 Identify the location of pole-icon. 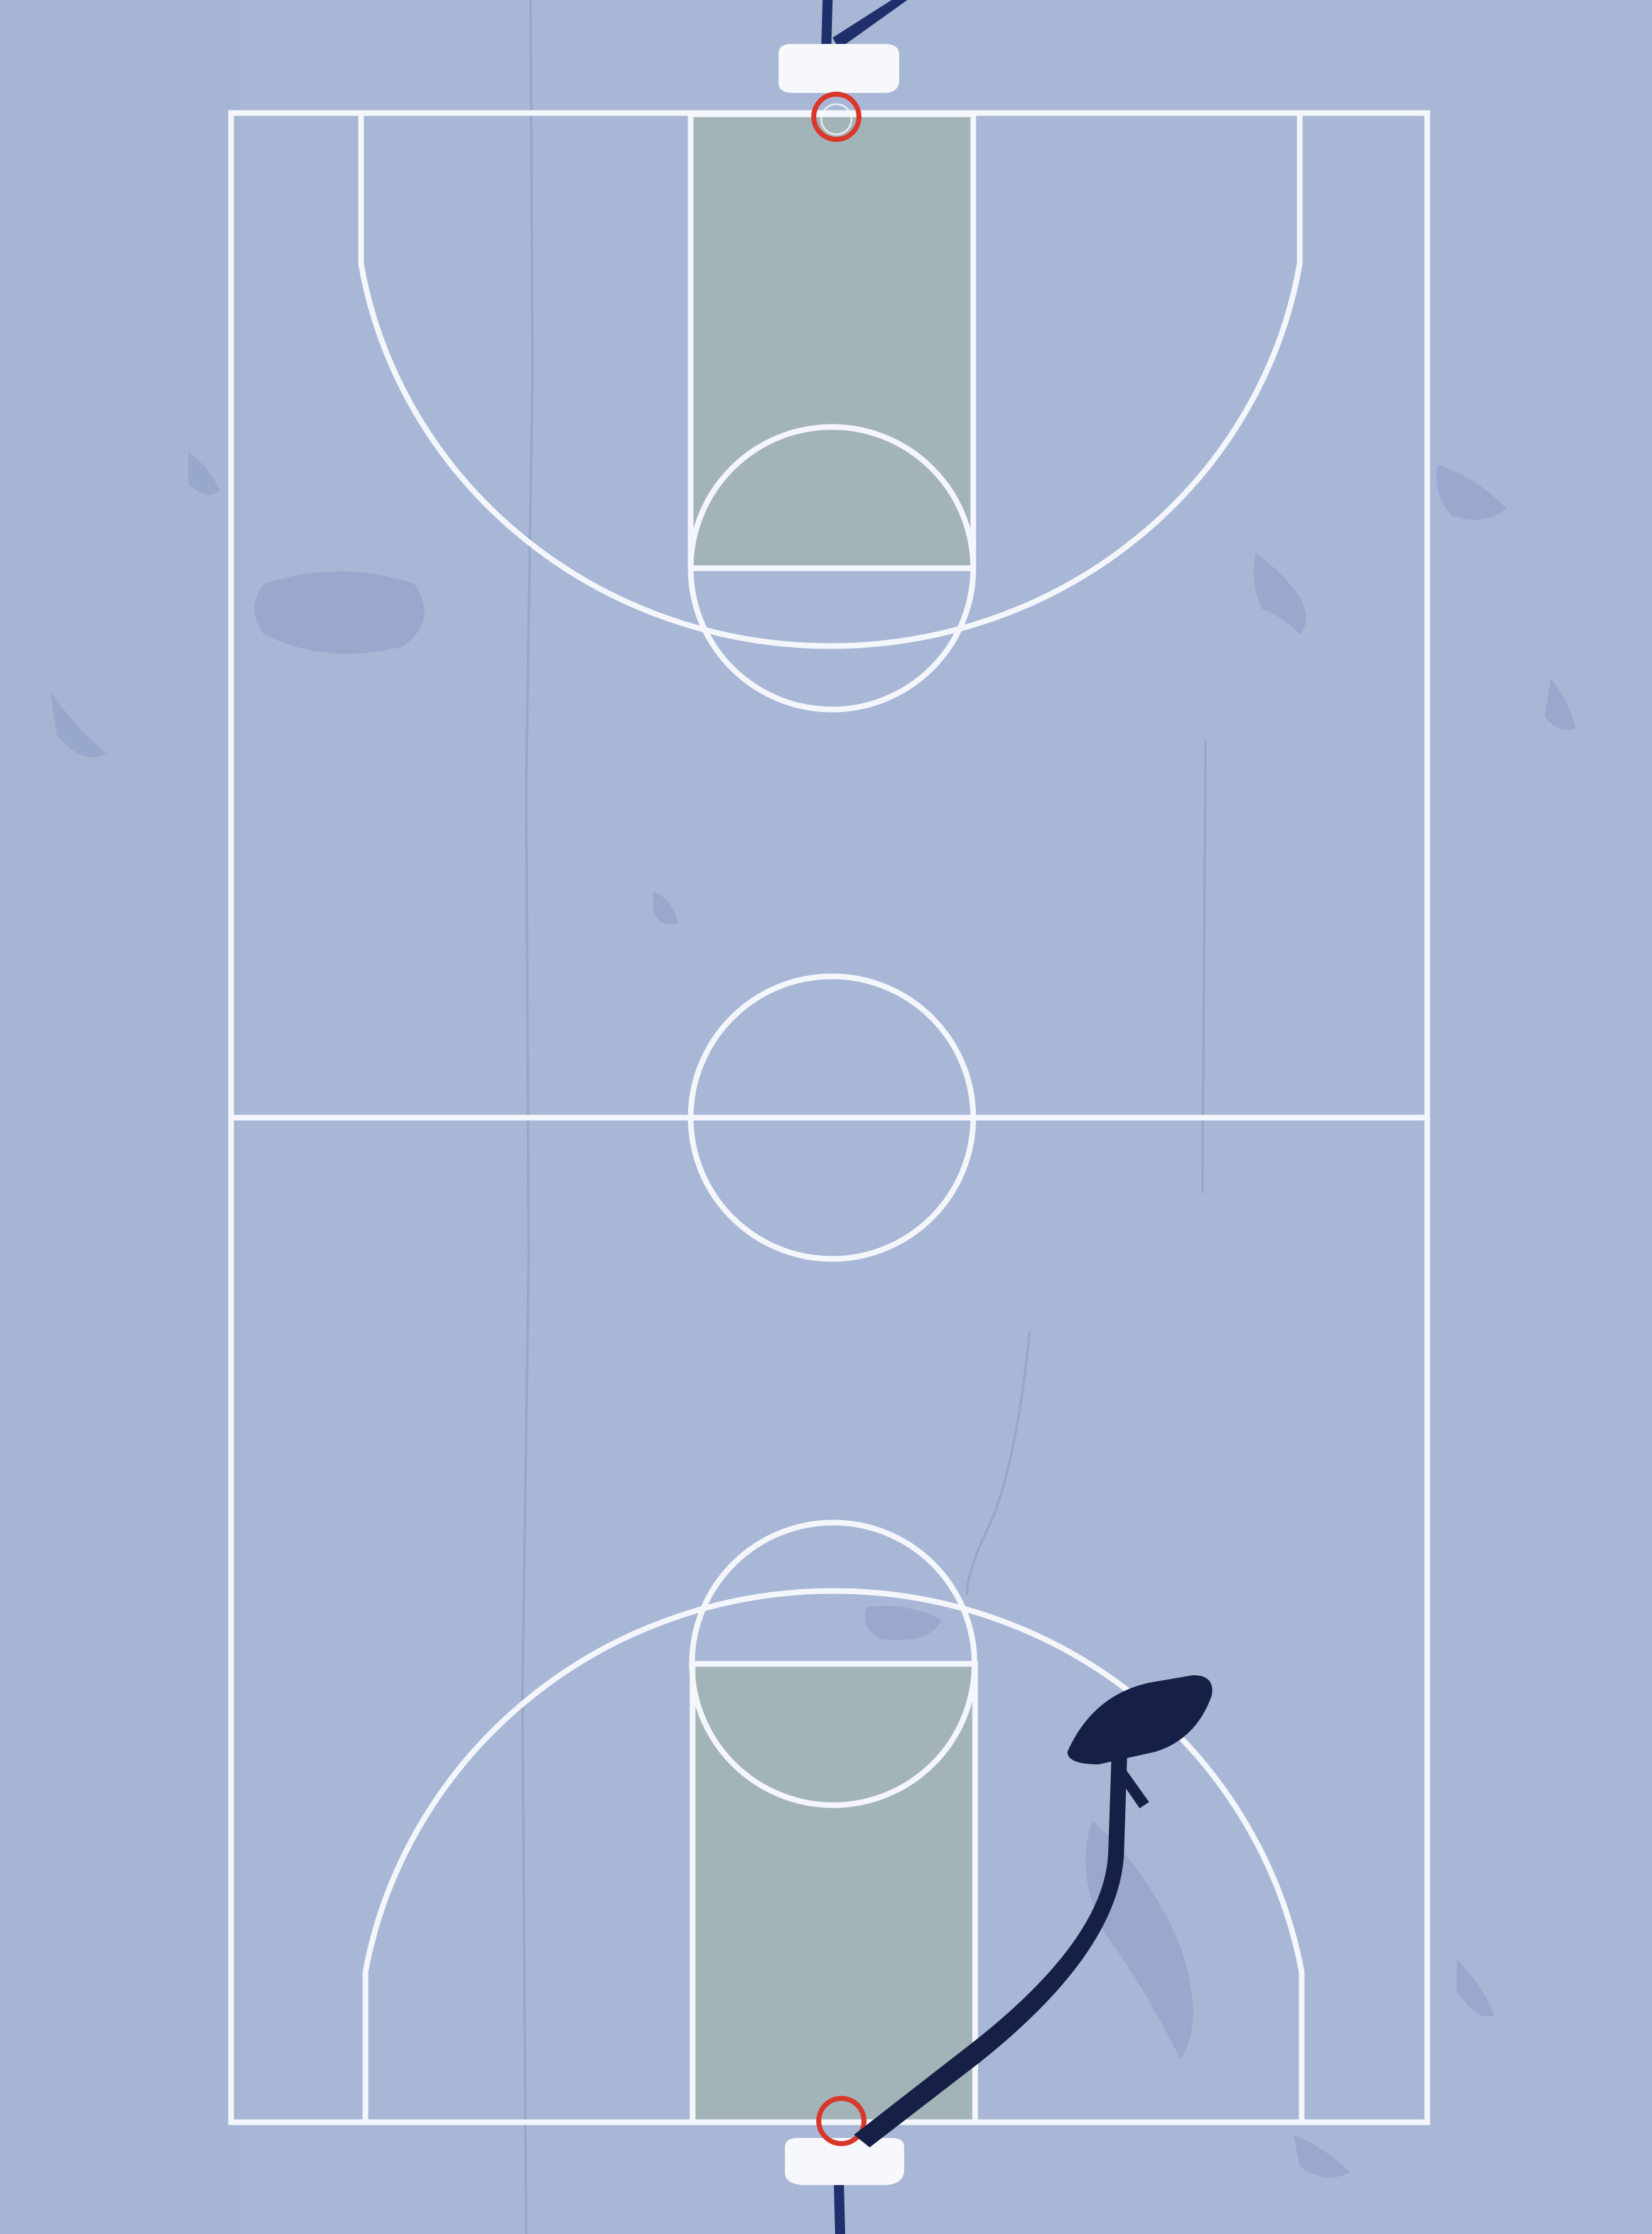
(827, 23).